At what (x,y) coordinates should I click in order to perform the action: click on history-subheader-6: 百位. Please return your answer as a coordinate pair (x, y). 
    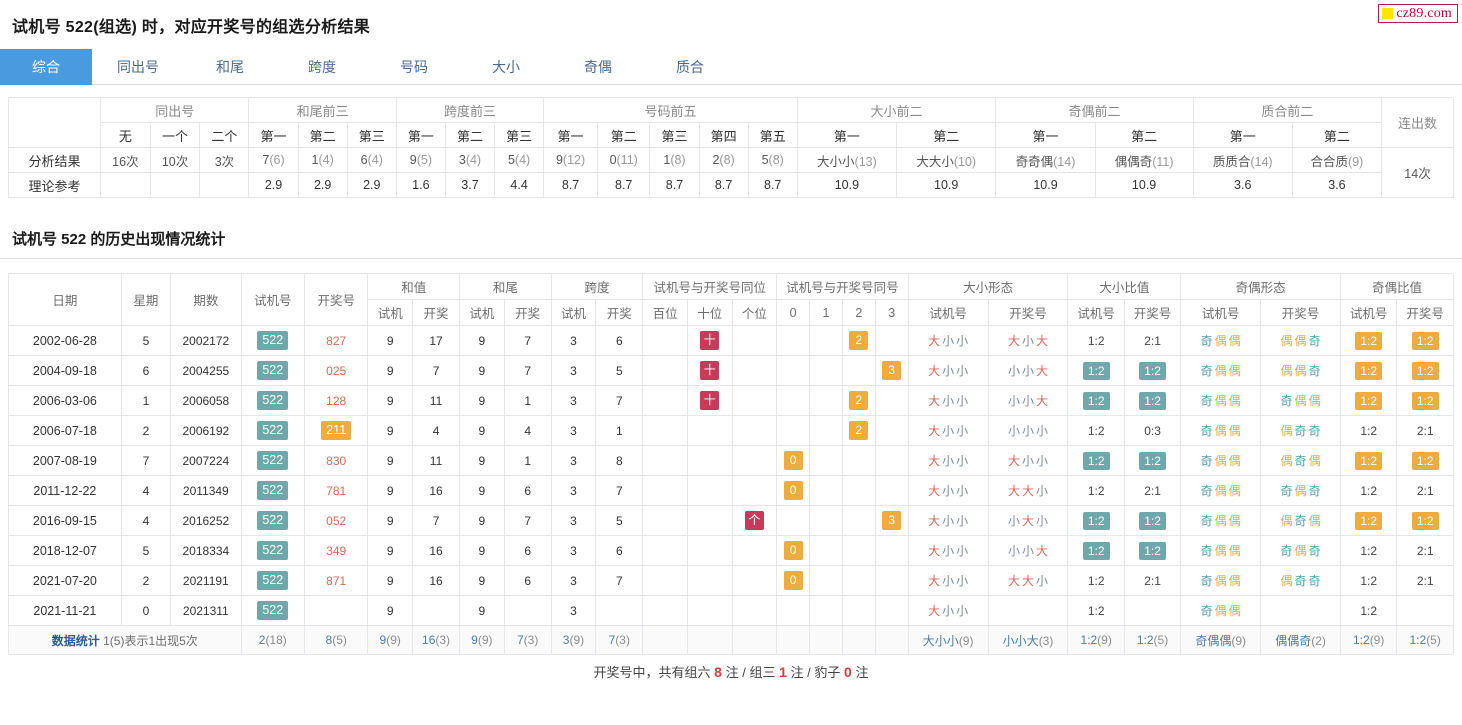
    Looking at the image, I should click on (665, 312).